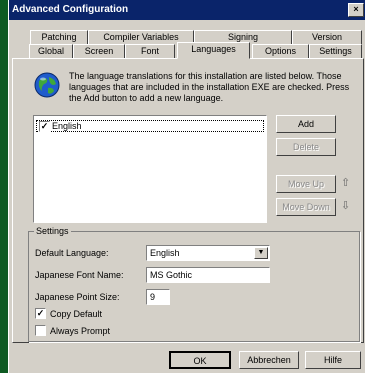 This screenshot has width=365, height=373. What do you see at coordinates (47, 85) in the screenshot?
I see `globe-icon` at bounding box center [47, 85].